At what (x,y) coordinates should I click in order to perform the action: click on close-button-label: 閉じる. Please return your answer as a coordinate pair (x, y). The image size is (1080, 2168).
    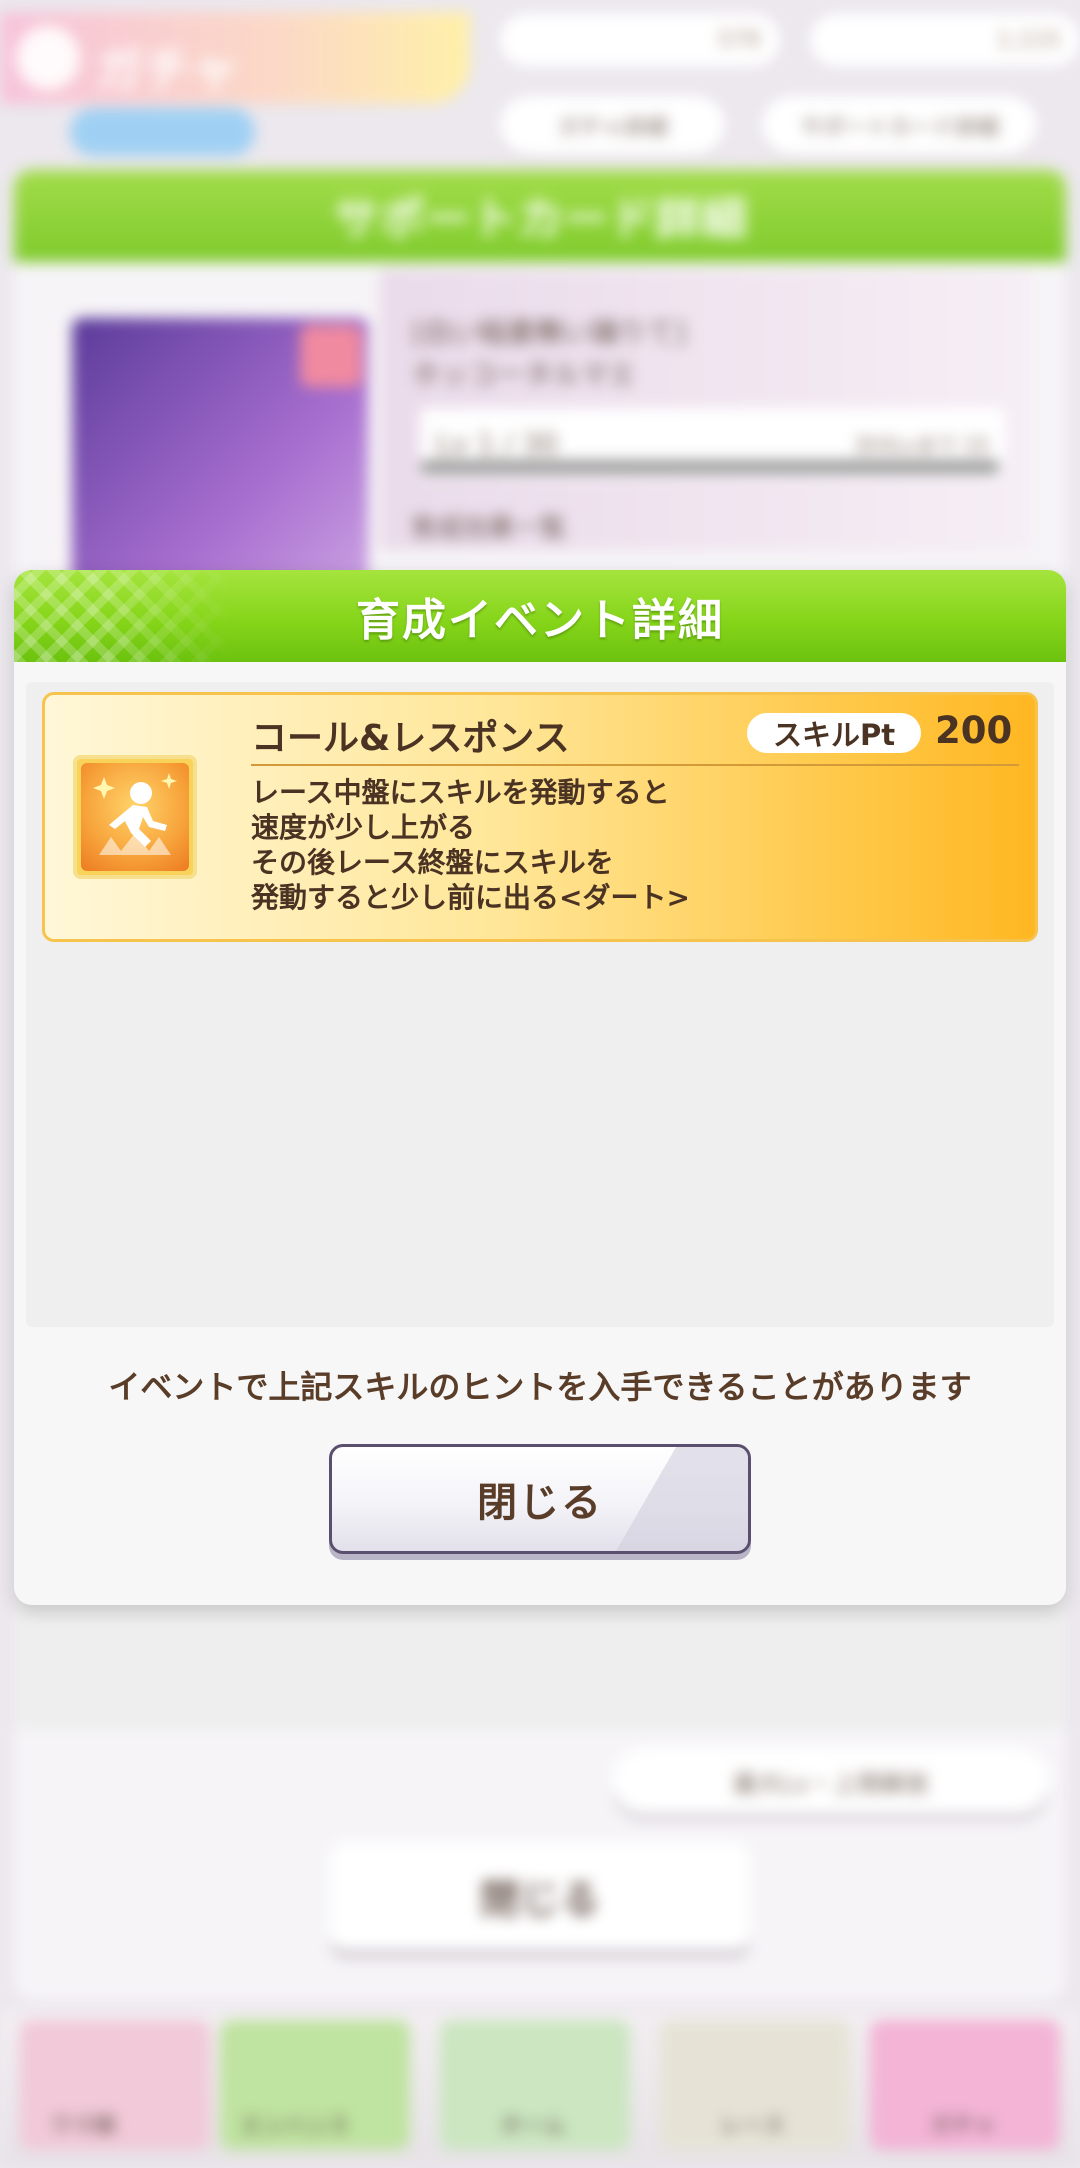
    Looking at the image, I should click on (540, 1503).